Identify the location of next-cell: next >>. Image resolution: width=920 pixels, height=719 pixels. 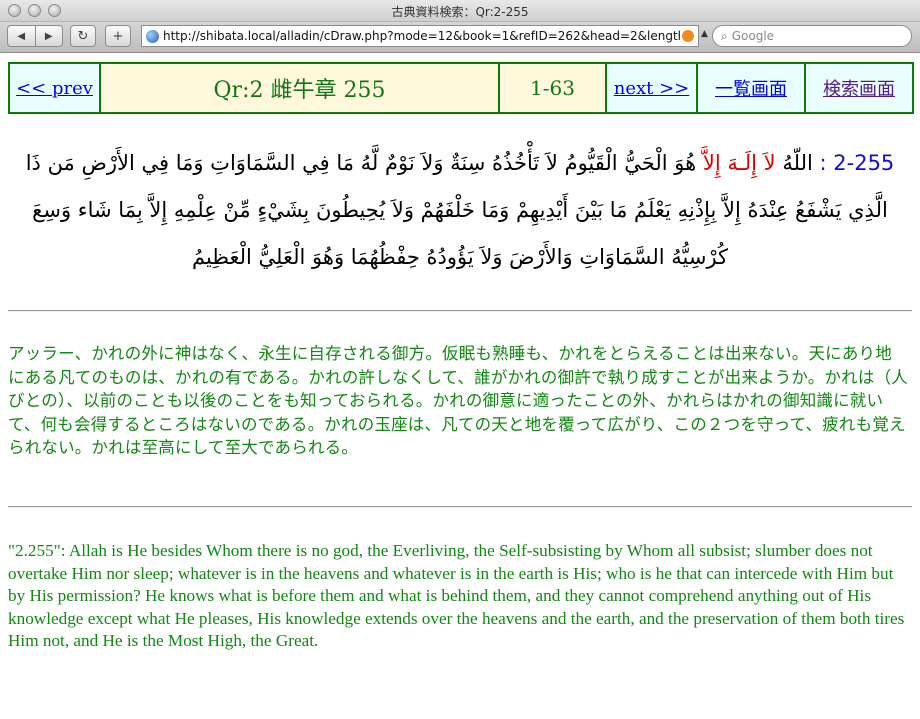
(651, 88).